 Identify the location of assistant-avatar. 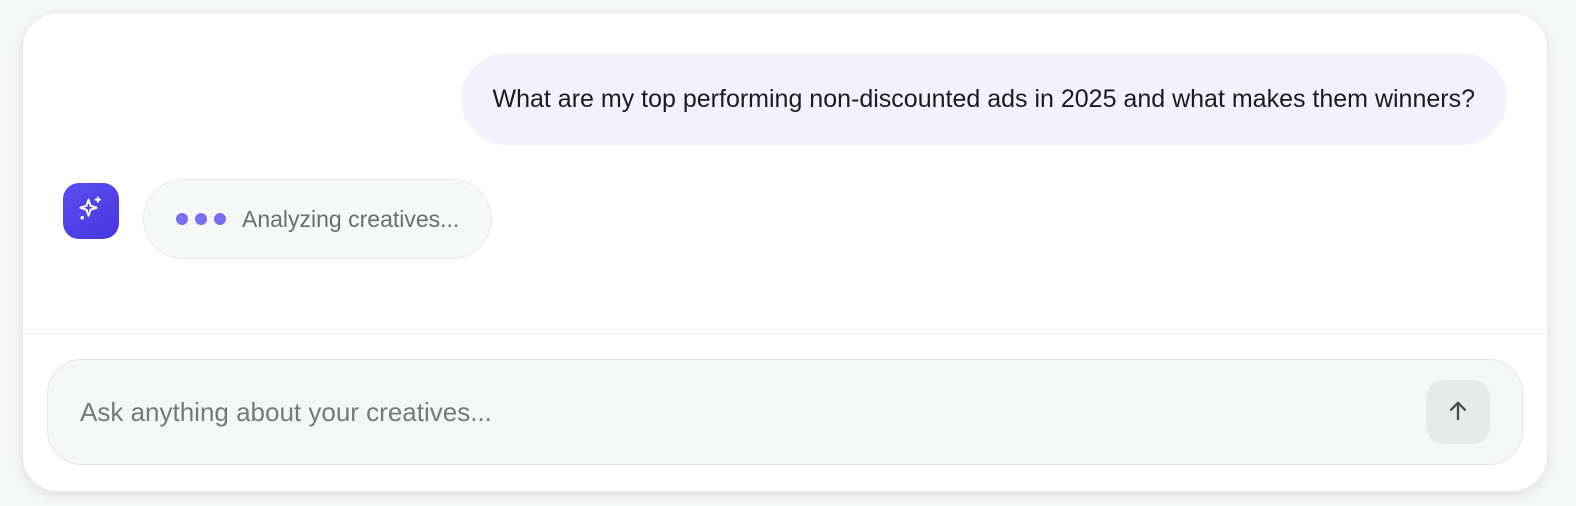
(91, 211).